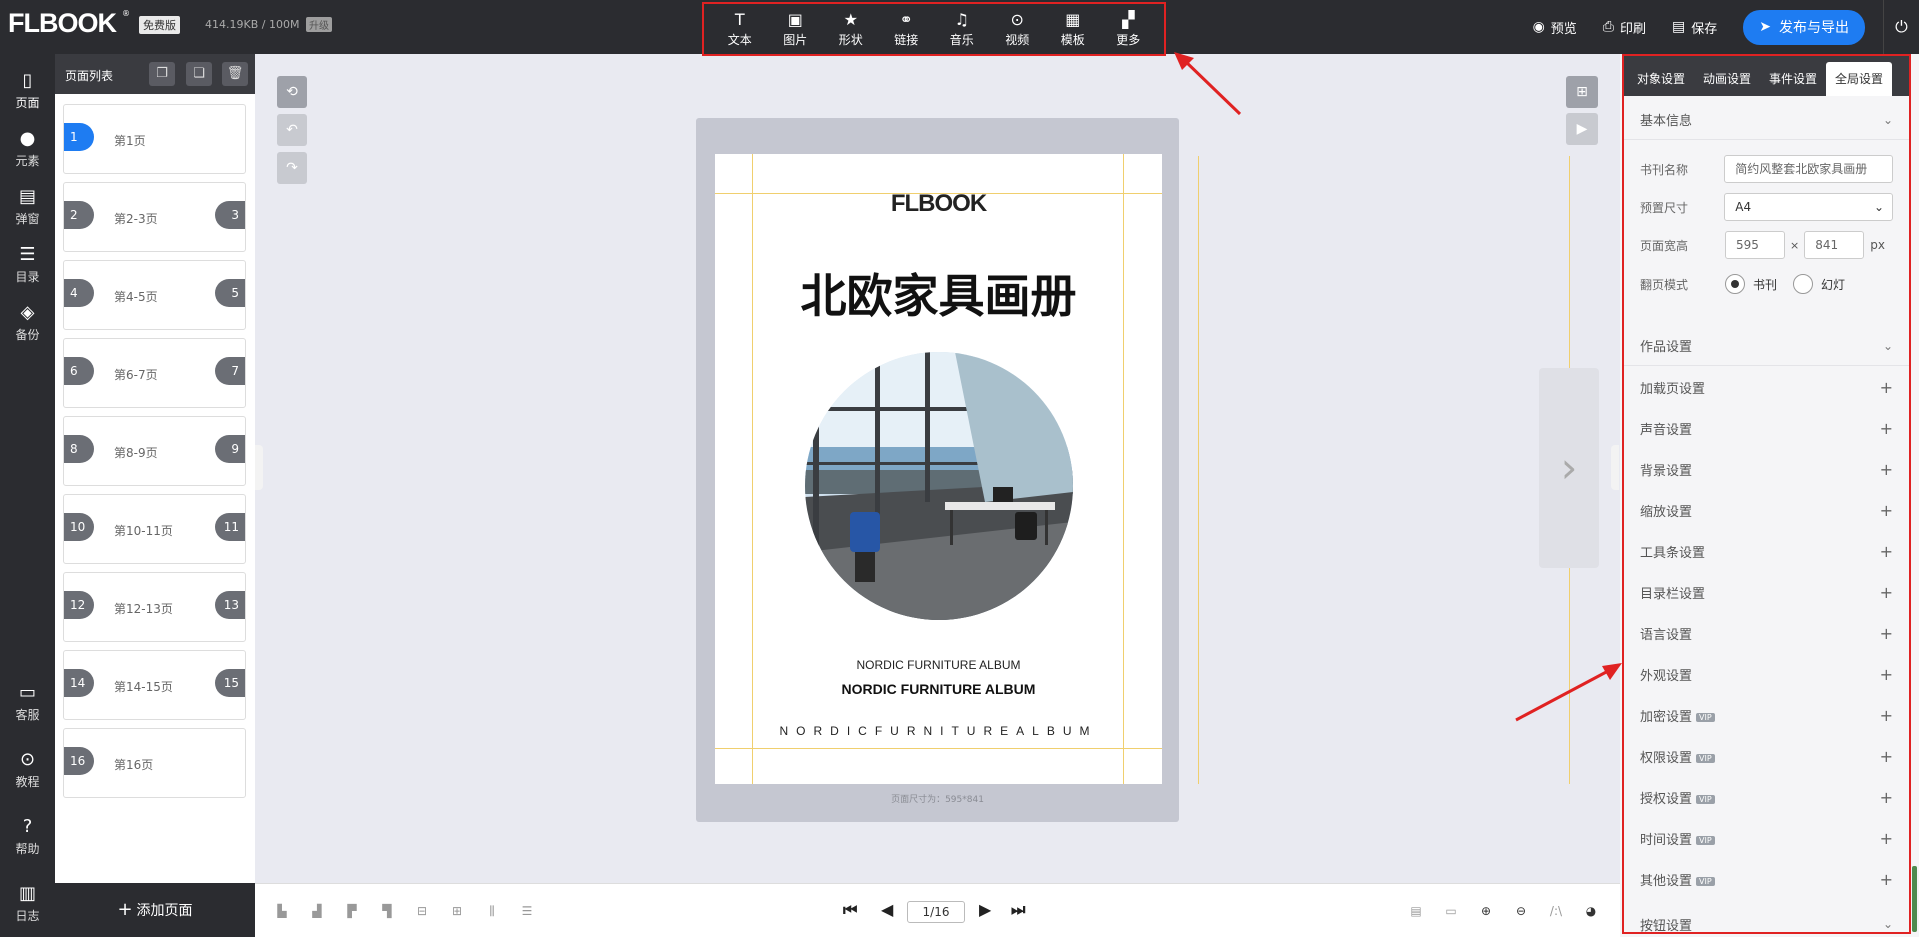 The height and width of the screenshot is (937, 1919). I want to click on zoom-out-icon: ⊖, so click(1521, 911).